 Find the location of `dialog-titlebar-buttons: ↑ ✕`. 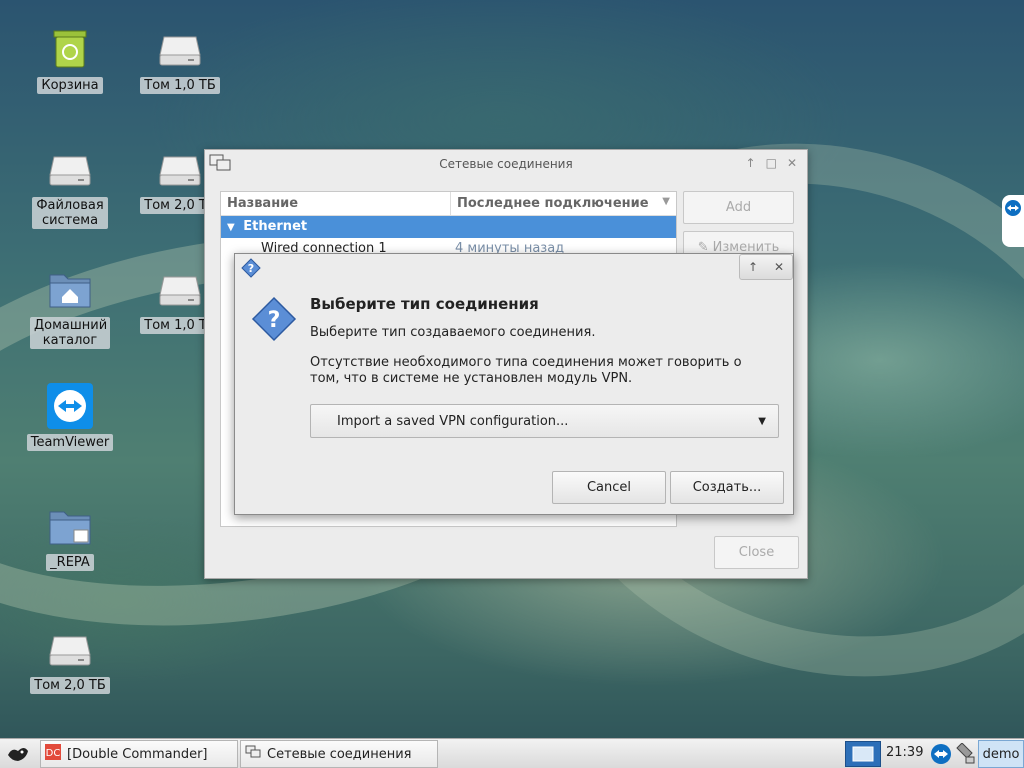

dialog-titlebar-buttons: ↑ ✕ is located at coordinates (766, 267).